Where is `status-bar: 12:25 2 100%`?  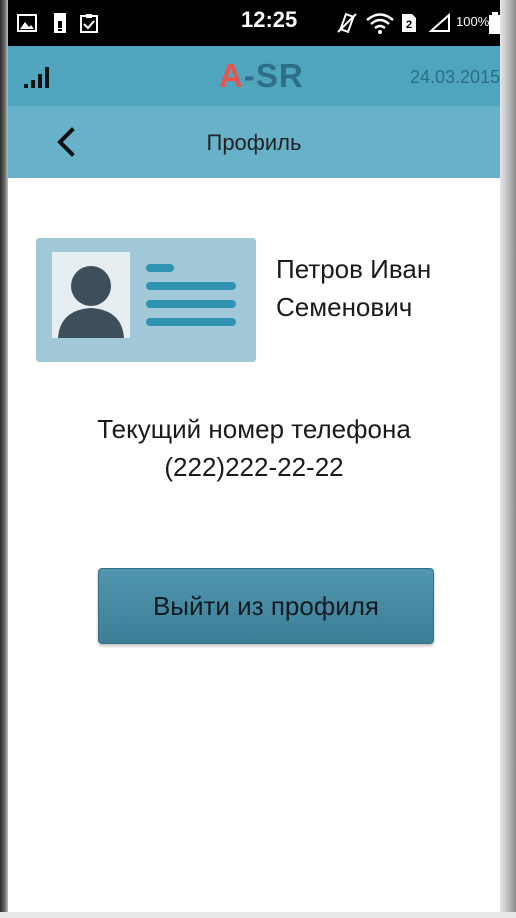 status-bar: 12:25 2 100% is located at coordinates (254, 23).